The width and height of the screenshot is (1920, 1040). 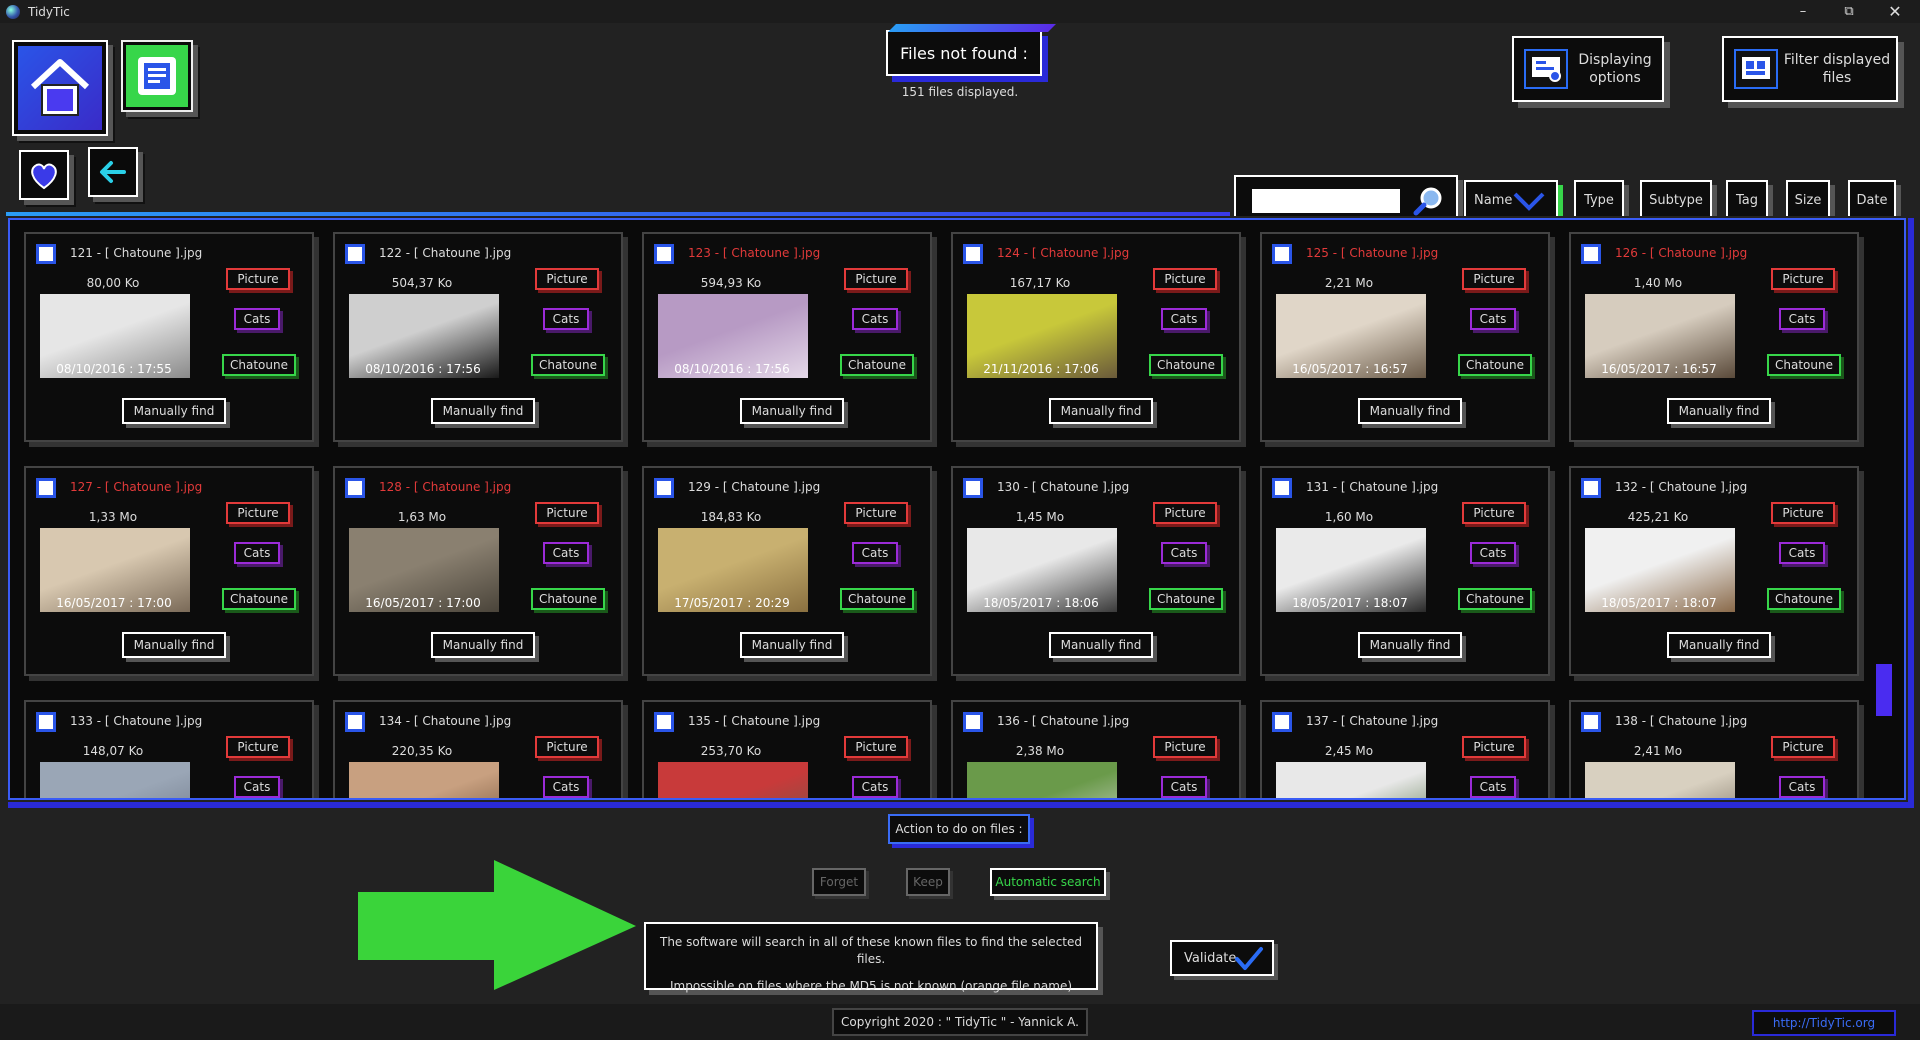 What do you see at coordinates (960, 11) in the screenshot?
I see `title-bar: TidyTic` at bounding box center [960, 11].